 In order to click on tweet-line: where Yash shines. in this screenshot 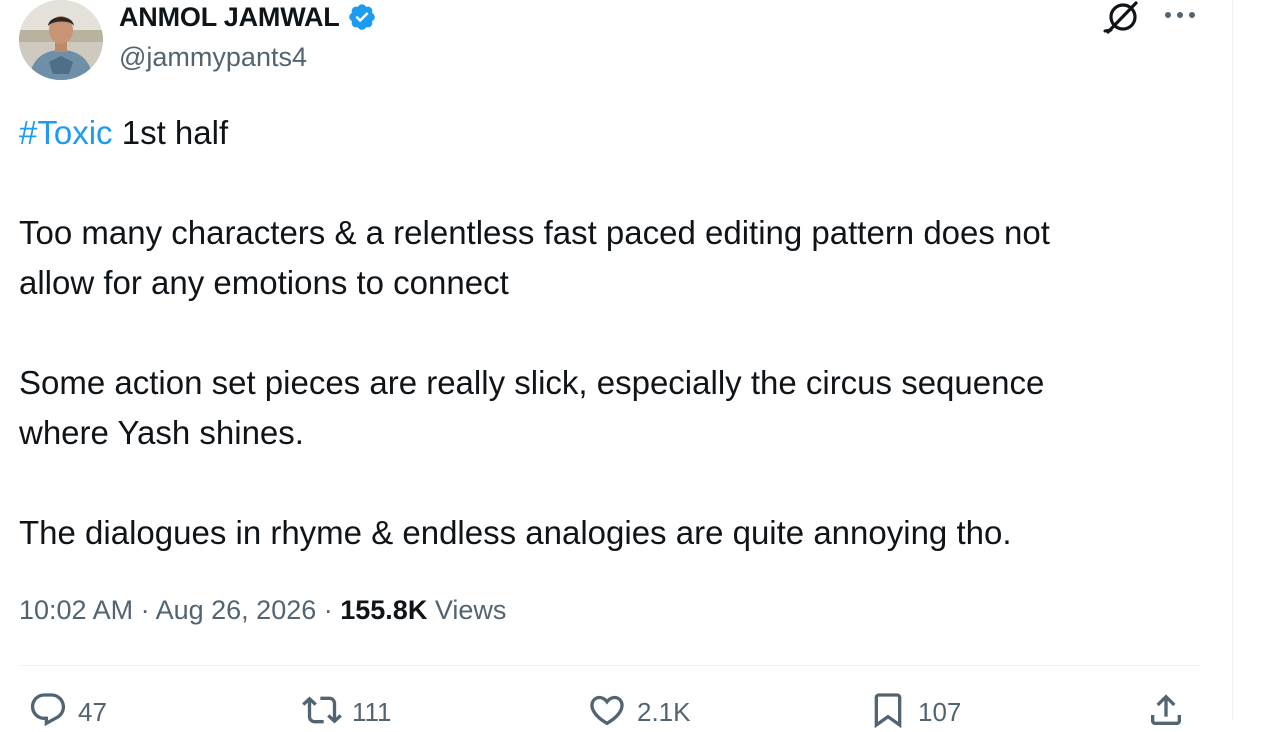, I will do `click(161, 432)`.